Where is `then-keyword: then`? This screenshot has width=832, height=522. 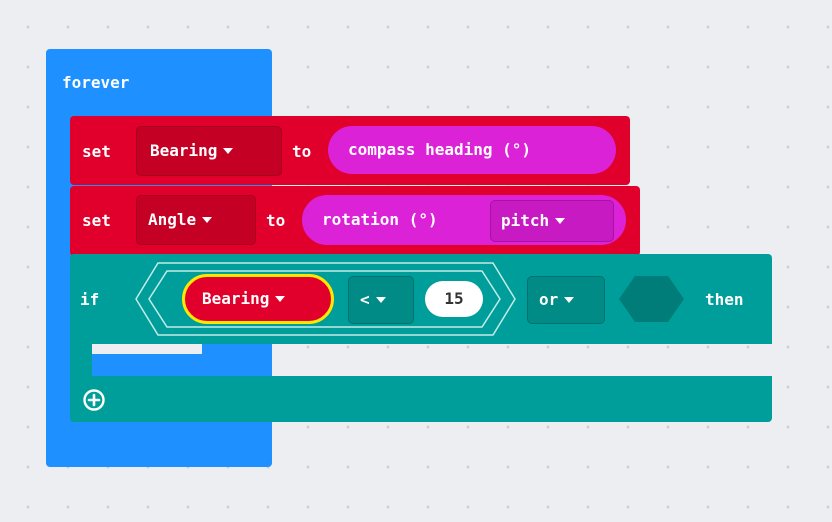 then-keyword: then is located at coordinates (724, 299).